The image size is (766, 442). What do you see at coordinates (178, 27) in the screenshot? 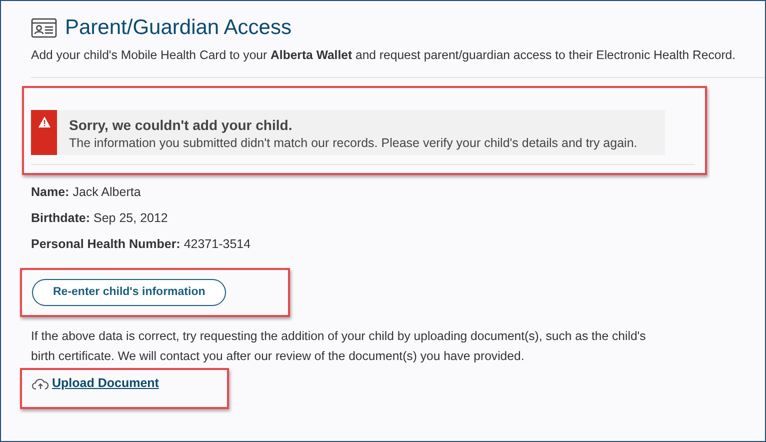
I see `page-title: Parent/Guardian Access` at bounding box center [178, 27].